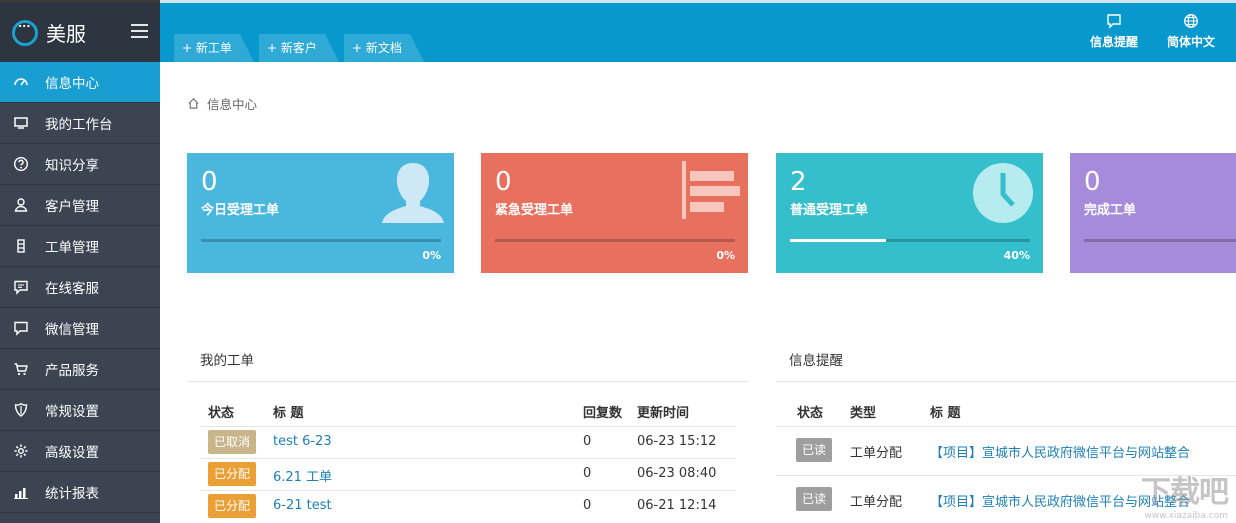  Describe the element at coordinates (21, 287) in the screenshot. I see `chat-icon` at that location.